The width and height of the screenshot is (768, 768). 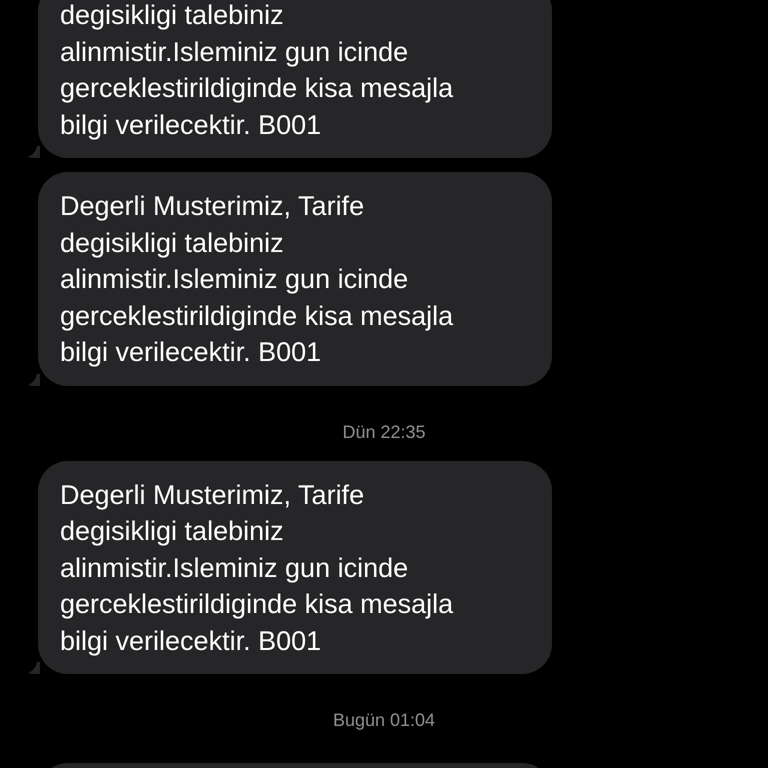 What do you see at coordinates (257, 70) in the screenshot?
I see `message-text: degisikligi talebiniz alinmistir.Isleminiz gun icinde gerceklestirildiginde kisa mesajla bilgi verilecektir. B001` at bounding box center [257, 70].